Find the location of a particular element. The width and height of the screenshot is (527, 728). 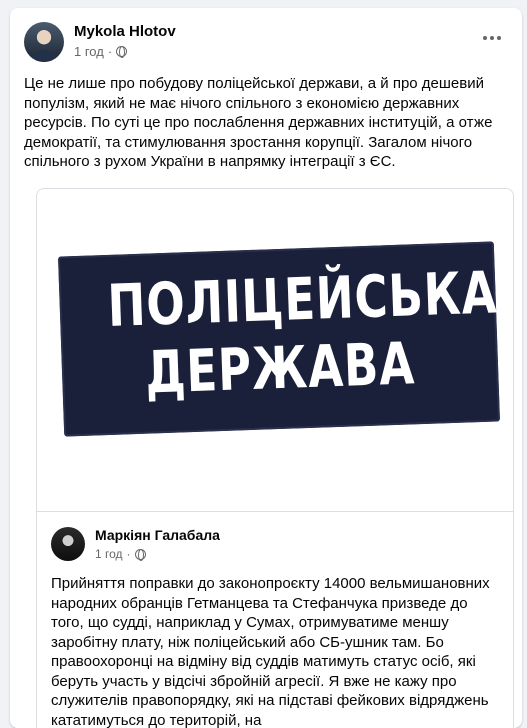

more-options-icon is located at coordinates (492, 38).